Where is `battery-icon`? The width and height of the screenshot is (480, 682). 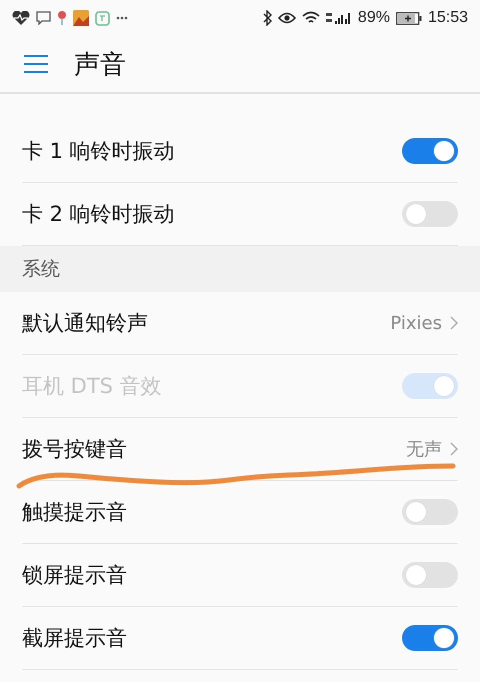
battery-icon is located at coordinates (409, 18).